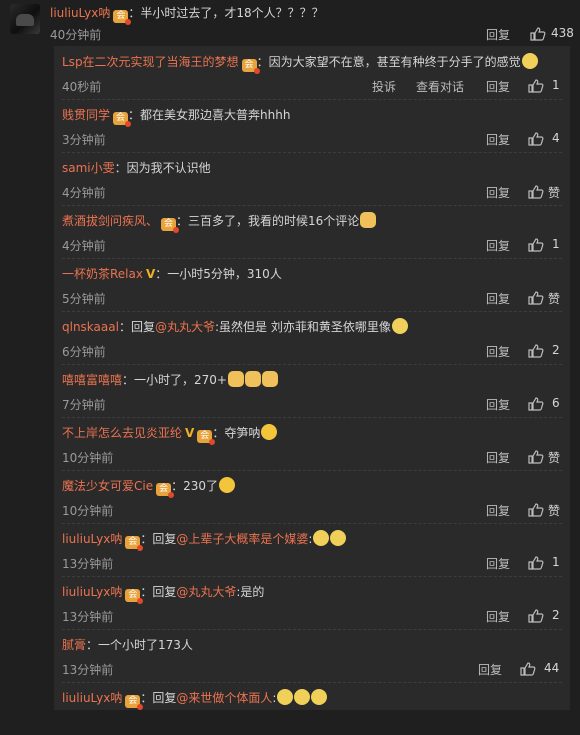 The width and height of the screenshot is (580, 735). I want to click on reply-item: 一杯奶茶Relax V：一小时5分钟，310人 5分钟前 回复 赞, so click(312, 284).